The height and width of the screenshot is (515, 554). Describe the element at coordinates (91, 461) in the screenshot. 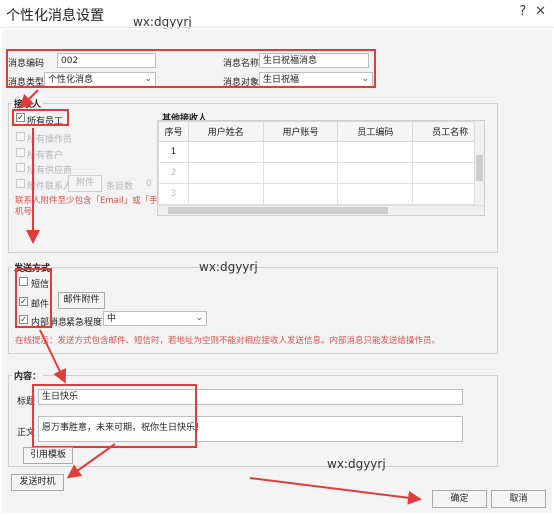

I see `arrow-to-send-timing` at that location.